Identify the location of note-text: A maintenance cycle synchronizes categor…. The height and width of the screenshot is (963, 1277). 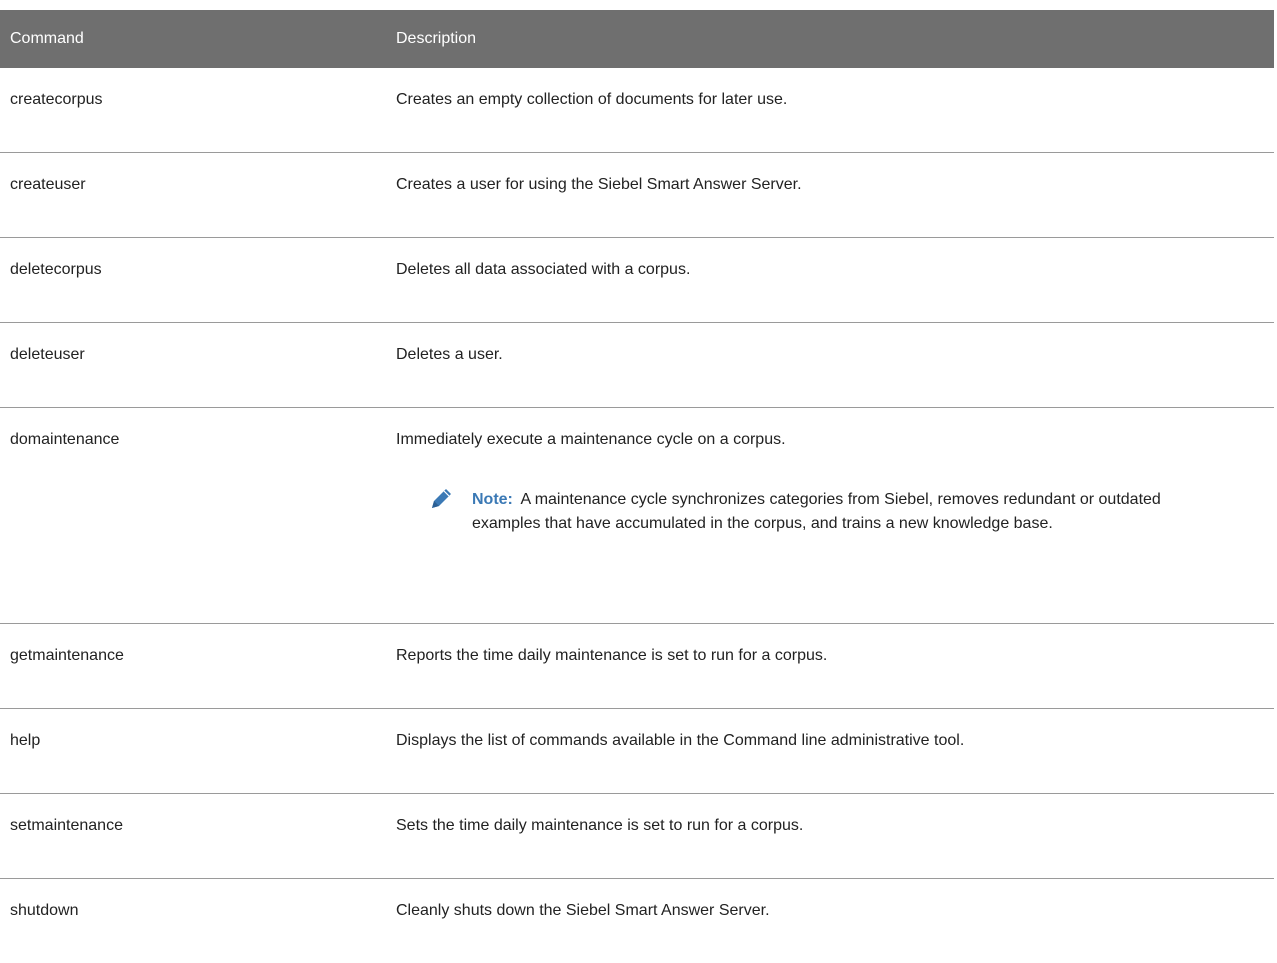
(816, 511).